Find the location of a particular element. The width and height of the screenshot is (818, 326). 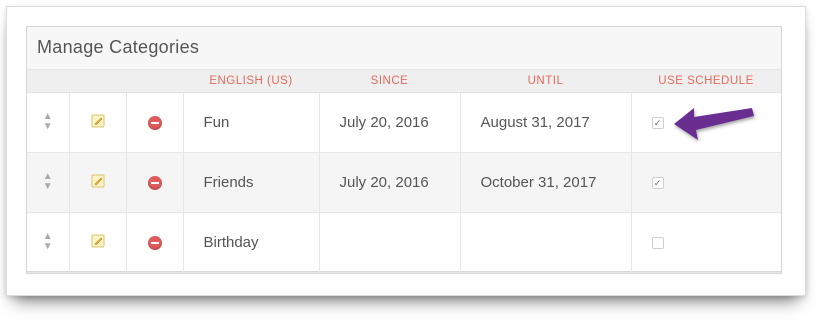

use-schedule-checkbox is located at coordinates (657, 243).